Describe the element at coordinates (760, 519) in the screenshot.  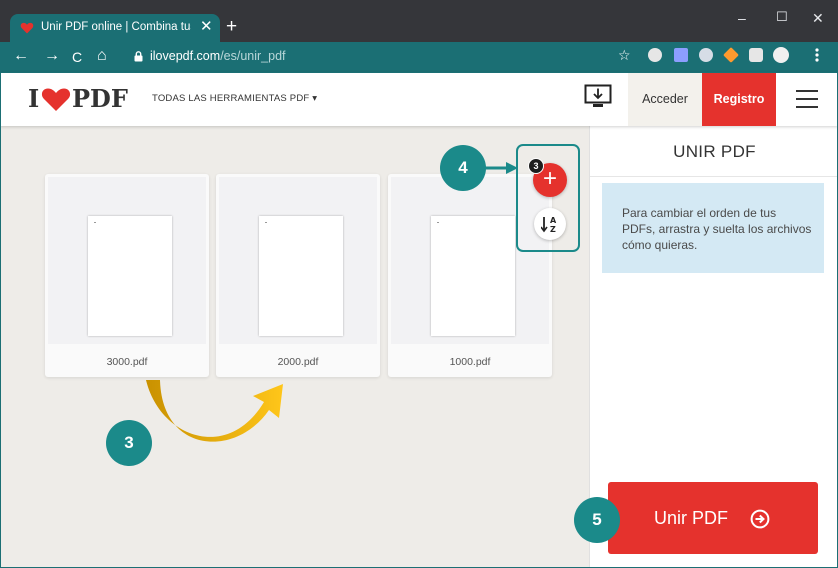
I see `arrow-circle-right-icon` at that location.